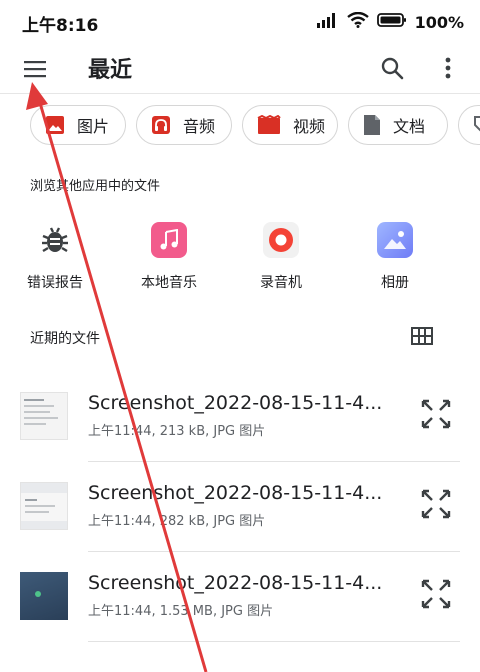  Describe the element at coordinates (357, 21) in the screenshot. I see `wifi-icon` at that location.